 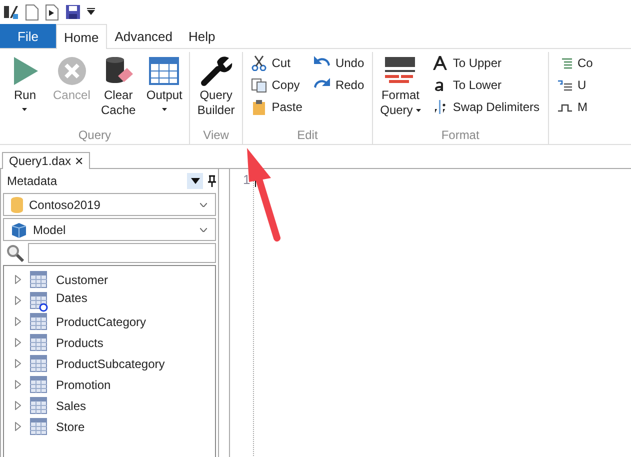 I want to click on ribbon-button: Undo, so click(x=339, y=63).